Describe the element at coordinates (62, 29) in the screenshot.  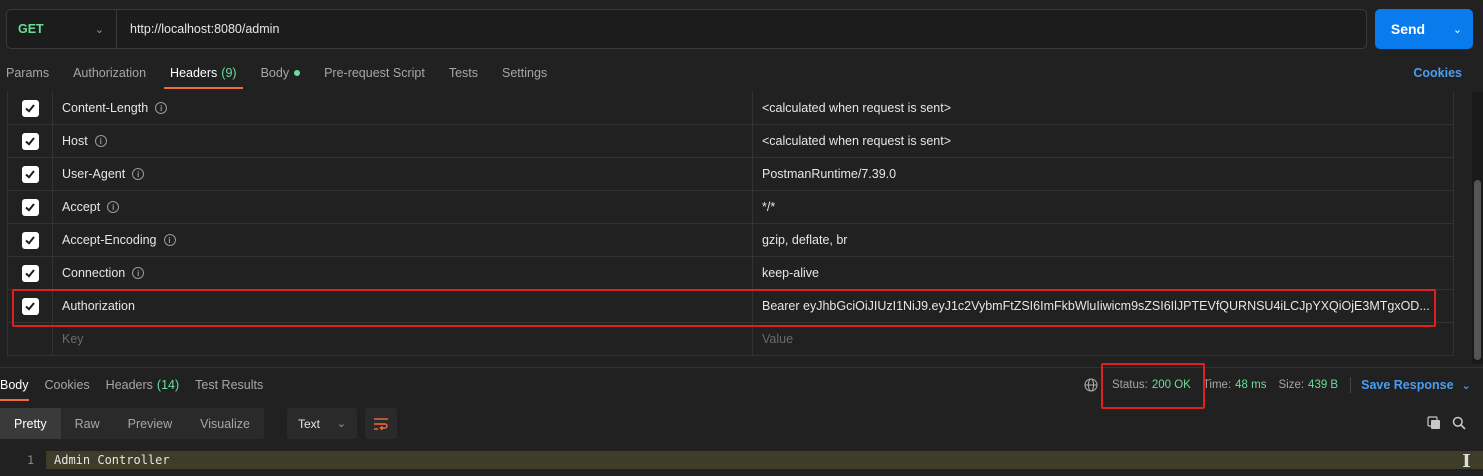
I see `method-select: GET ⌄` at that location.